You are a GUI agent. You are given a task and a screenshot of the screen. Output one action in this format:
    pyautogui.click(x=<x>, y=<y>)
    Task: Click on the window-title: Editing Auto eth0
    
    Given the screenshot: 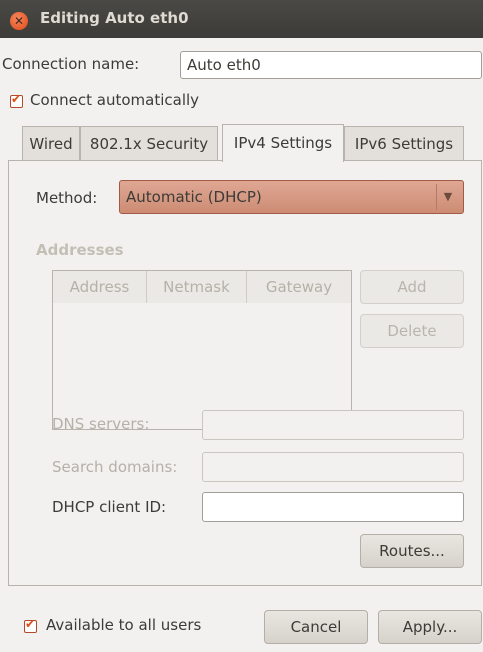 What is the action you would take?
    pyautogui.click(x=114, y=18)
    